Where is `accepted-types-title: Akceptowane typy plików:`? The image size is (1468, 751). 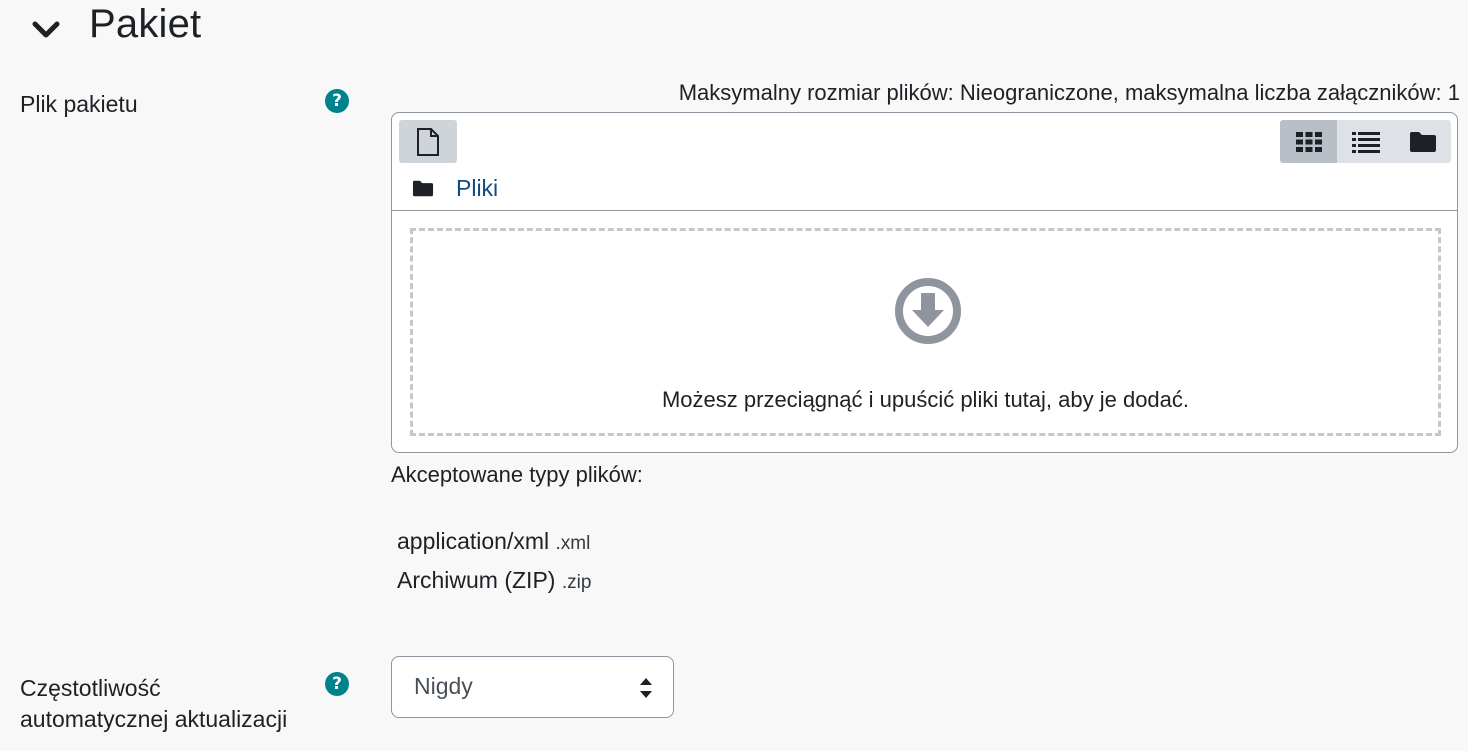 accepted-types-title: Akceptowane typy plików: is located at coordinates (517, 474).